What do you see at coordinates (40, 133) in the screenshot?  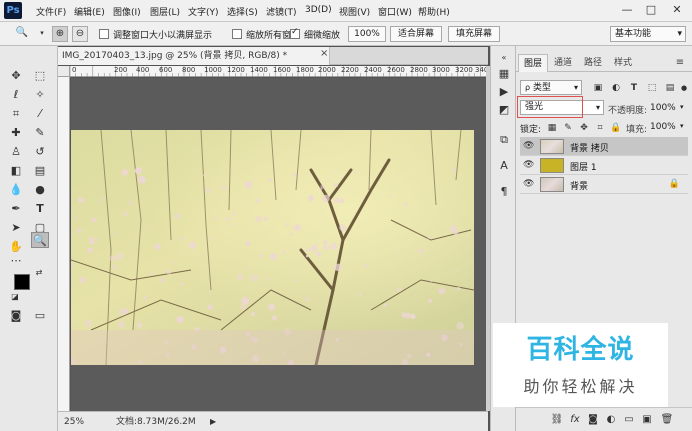 I see `brush-tool-icon: ✎` at bounding box center [40, 133].